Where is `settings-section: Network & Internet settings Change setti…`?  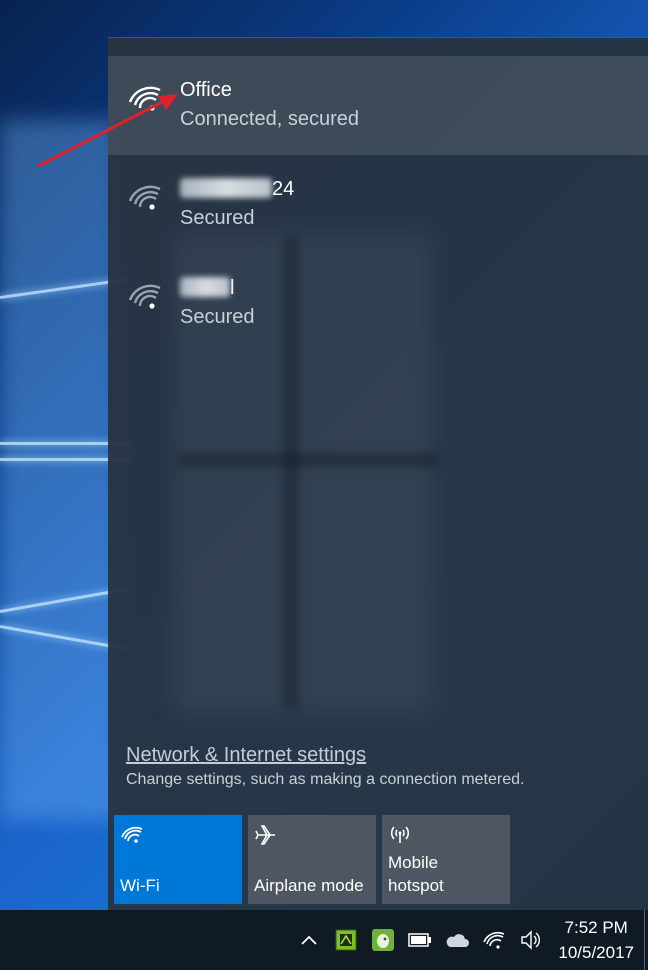 settings-section: Network & Internet settings Change setti… is located at coordinates (376, 765).